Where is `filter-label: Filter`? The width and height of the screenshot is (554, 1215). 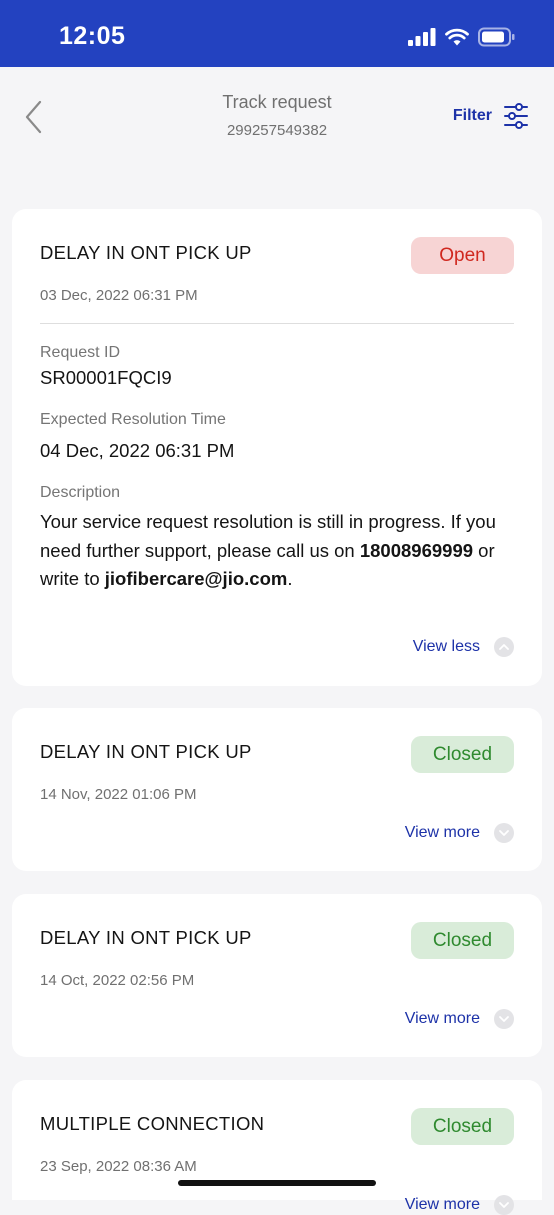
filter-label: Filter is located at coordinates (472, 115).